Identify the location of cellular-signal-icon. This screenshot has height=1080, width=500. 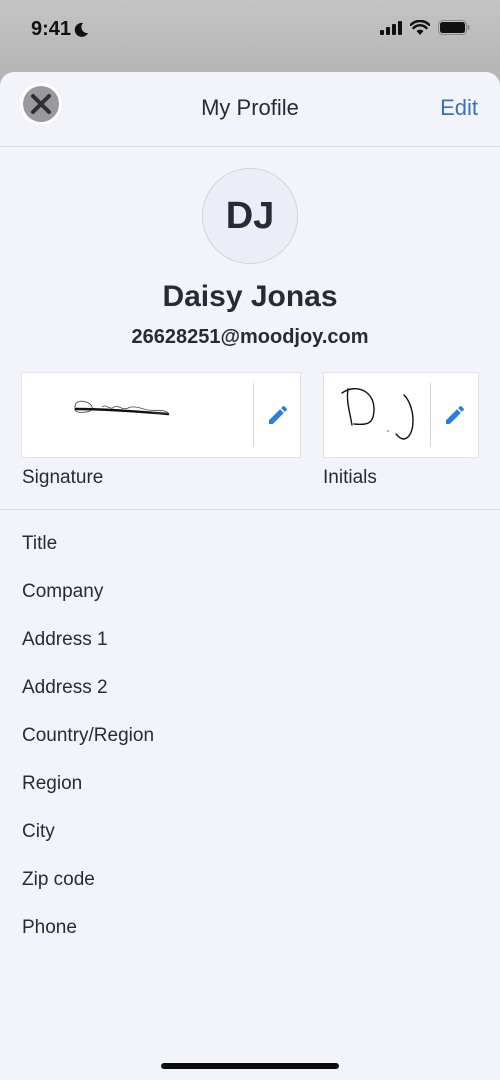
(391, 27).